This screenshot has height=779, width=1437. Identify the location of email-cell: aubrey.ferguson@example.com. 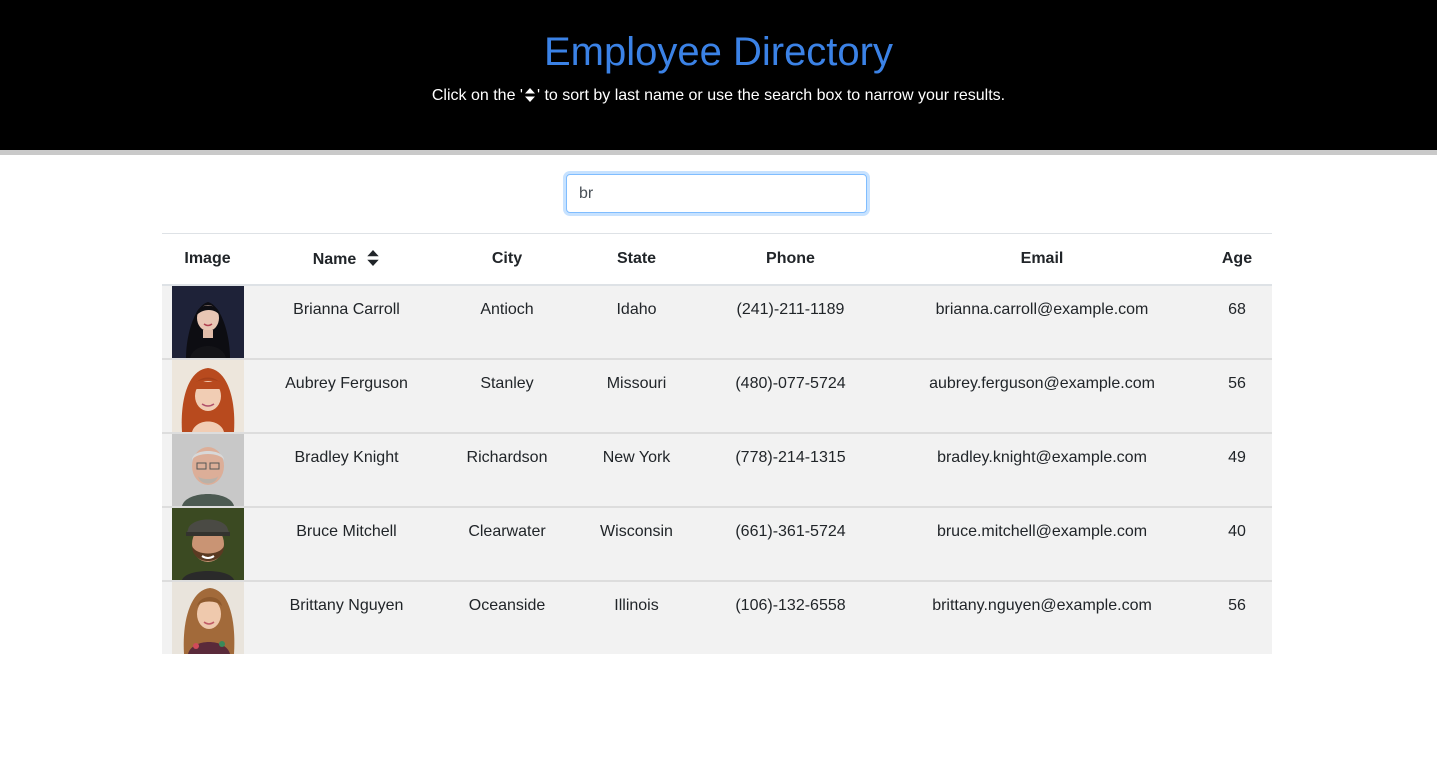
(1042, 396).